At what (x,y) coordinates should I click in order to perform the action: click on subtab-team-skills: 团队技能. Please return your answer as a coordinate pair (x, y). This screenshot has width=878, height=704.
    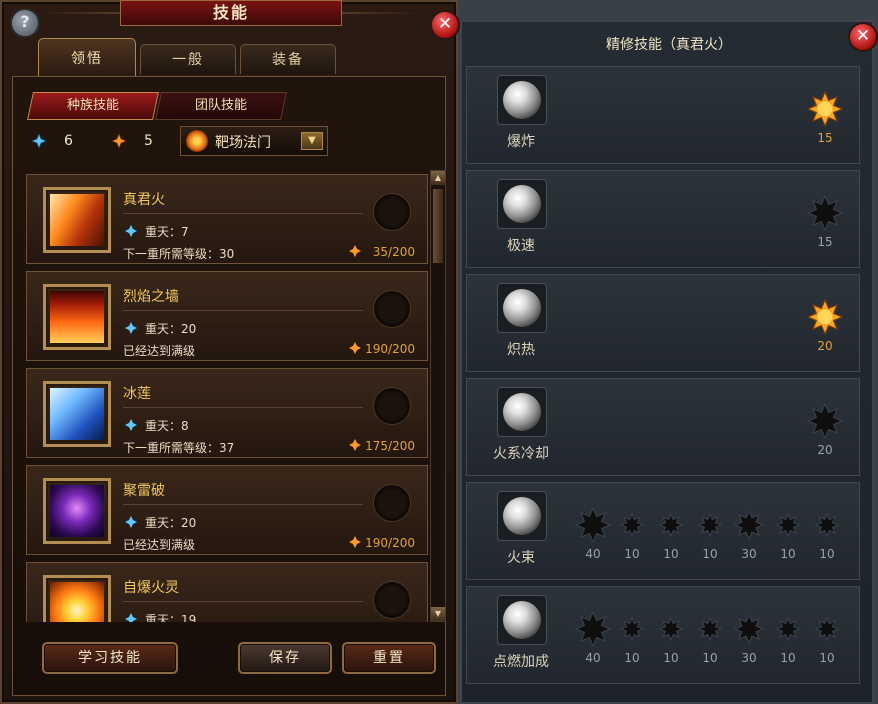
    Looking at the image, I should click on (221, 106).